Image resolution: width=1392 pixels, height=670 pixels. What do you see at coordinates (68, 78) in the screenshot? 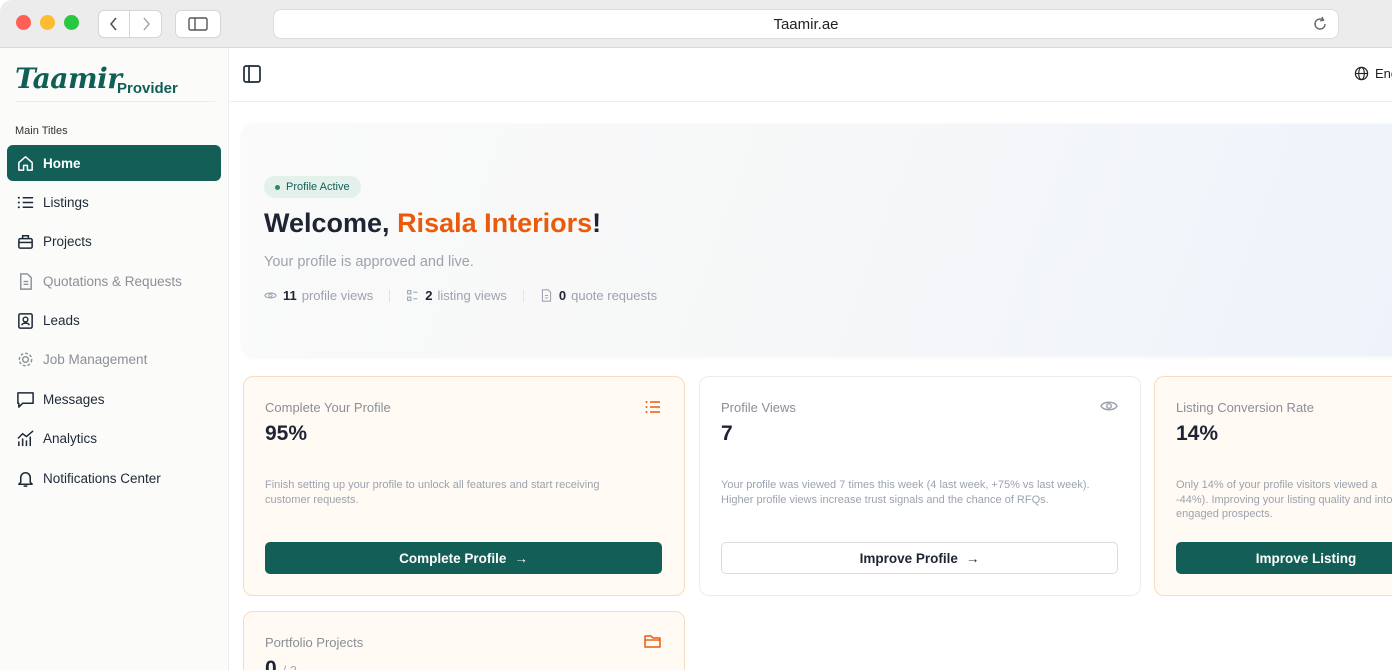
I see `logo-wordmark: Taamir` at bounding box center [68, 78].